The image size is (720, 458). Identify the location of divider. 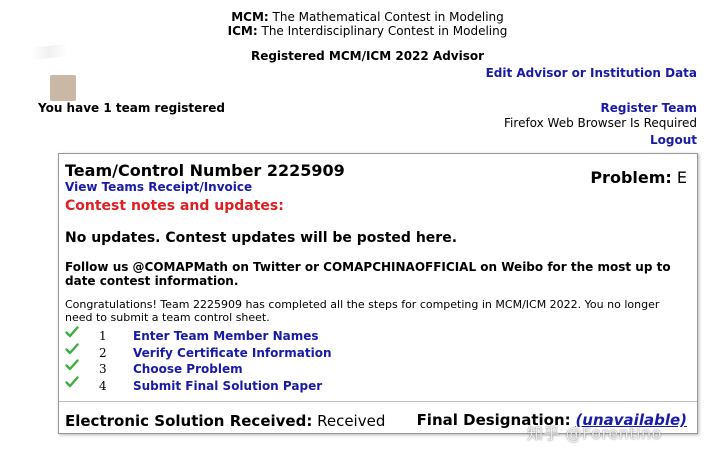
(378, 401).